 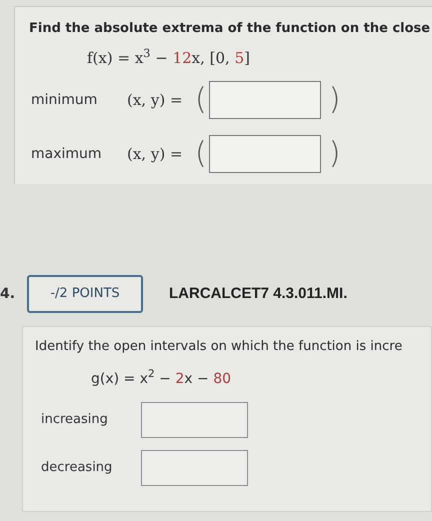 I want to click on function-equation: f(x) = x$^{3}$ − 12x, [0, 5], so click(x=169, y=57).